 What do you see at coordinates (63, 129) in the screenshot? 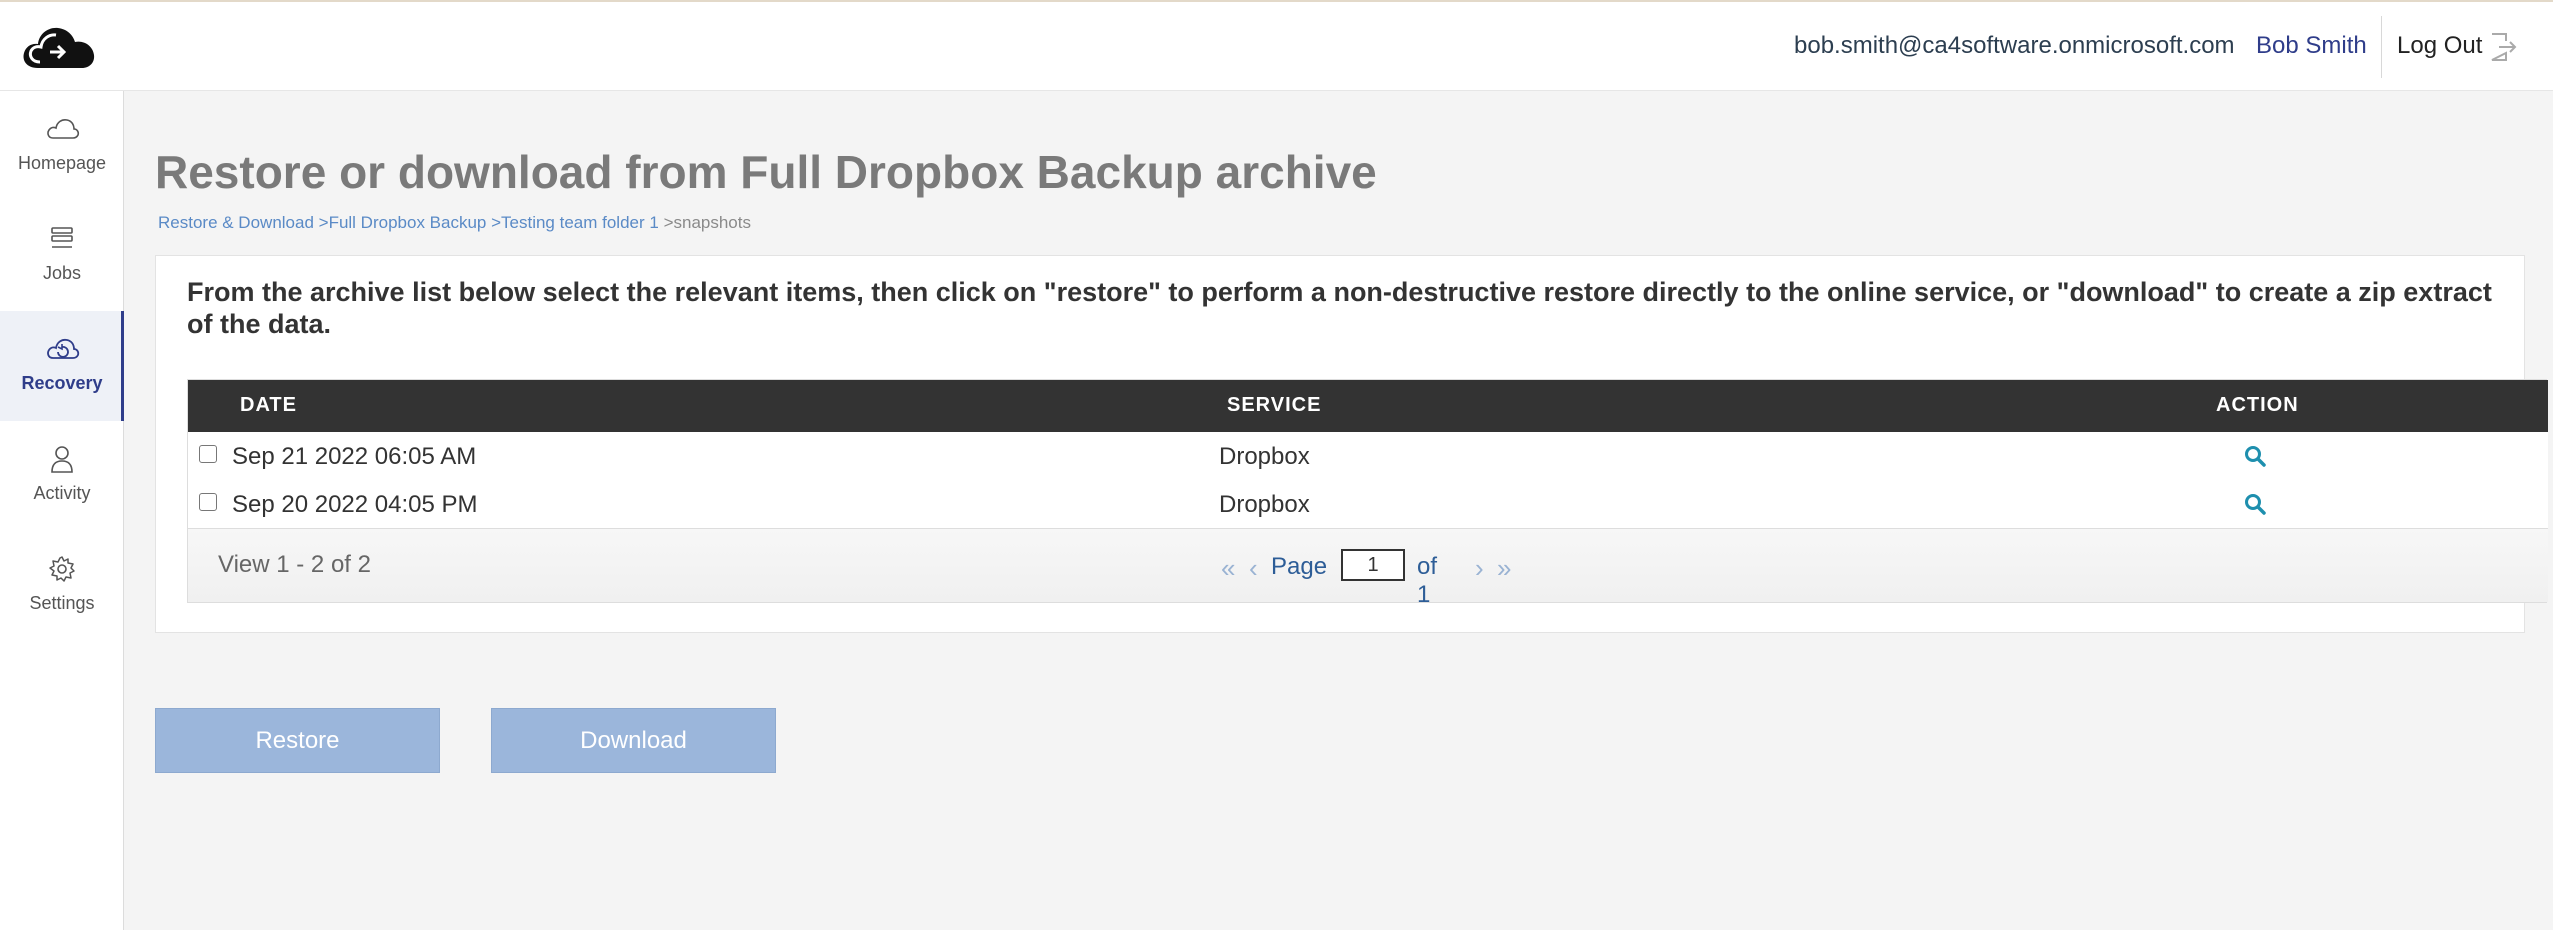
I see `cloud-icon` at bounding box center [63, 129].